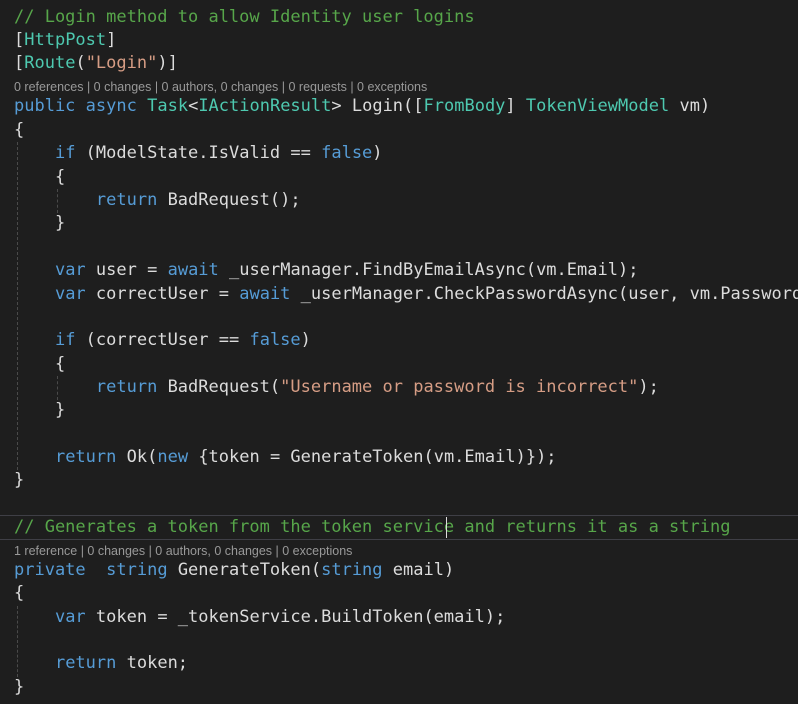 This screenshot has width=798, height=704. What do you see at coordinates (597, 527) in the screenshot?
I see `comment: and returns it as a string` at bounding box center [597, 527].